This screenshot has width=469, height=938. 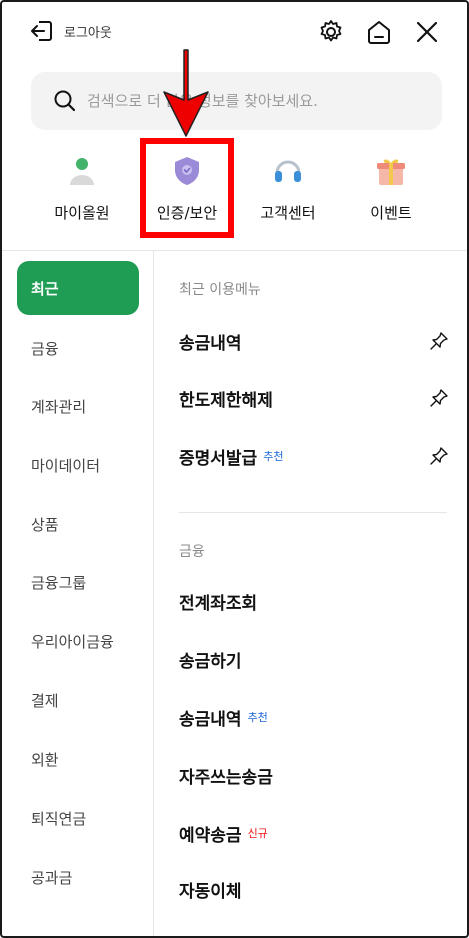 What do you see at coordinates (210, 835) in the screenshot?
I see `menu-item-label: 예약송금` at bounding box center [210, 835].